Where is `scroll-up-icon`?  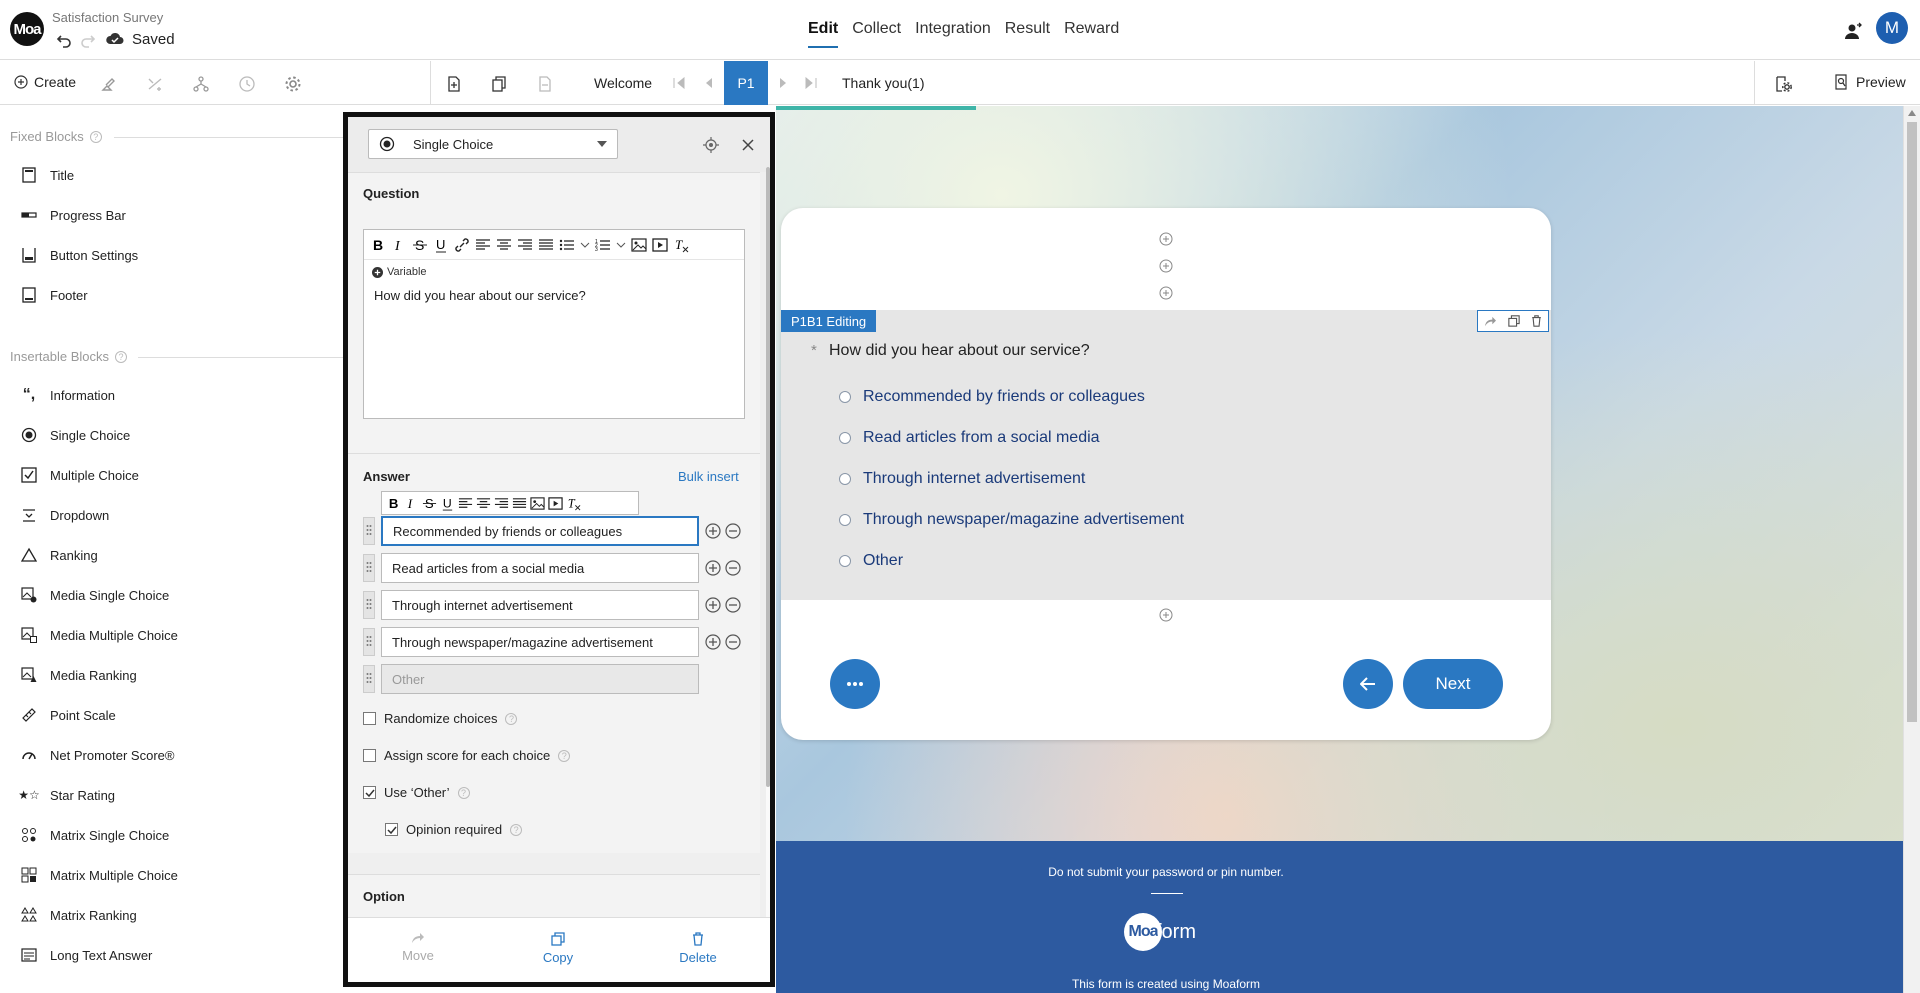
scroll-up-icon is located at coordinates (1912, 113).